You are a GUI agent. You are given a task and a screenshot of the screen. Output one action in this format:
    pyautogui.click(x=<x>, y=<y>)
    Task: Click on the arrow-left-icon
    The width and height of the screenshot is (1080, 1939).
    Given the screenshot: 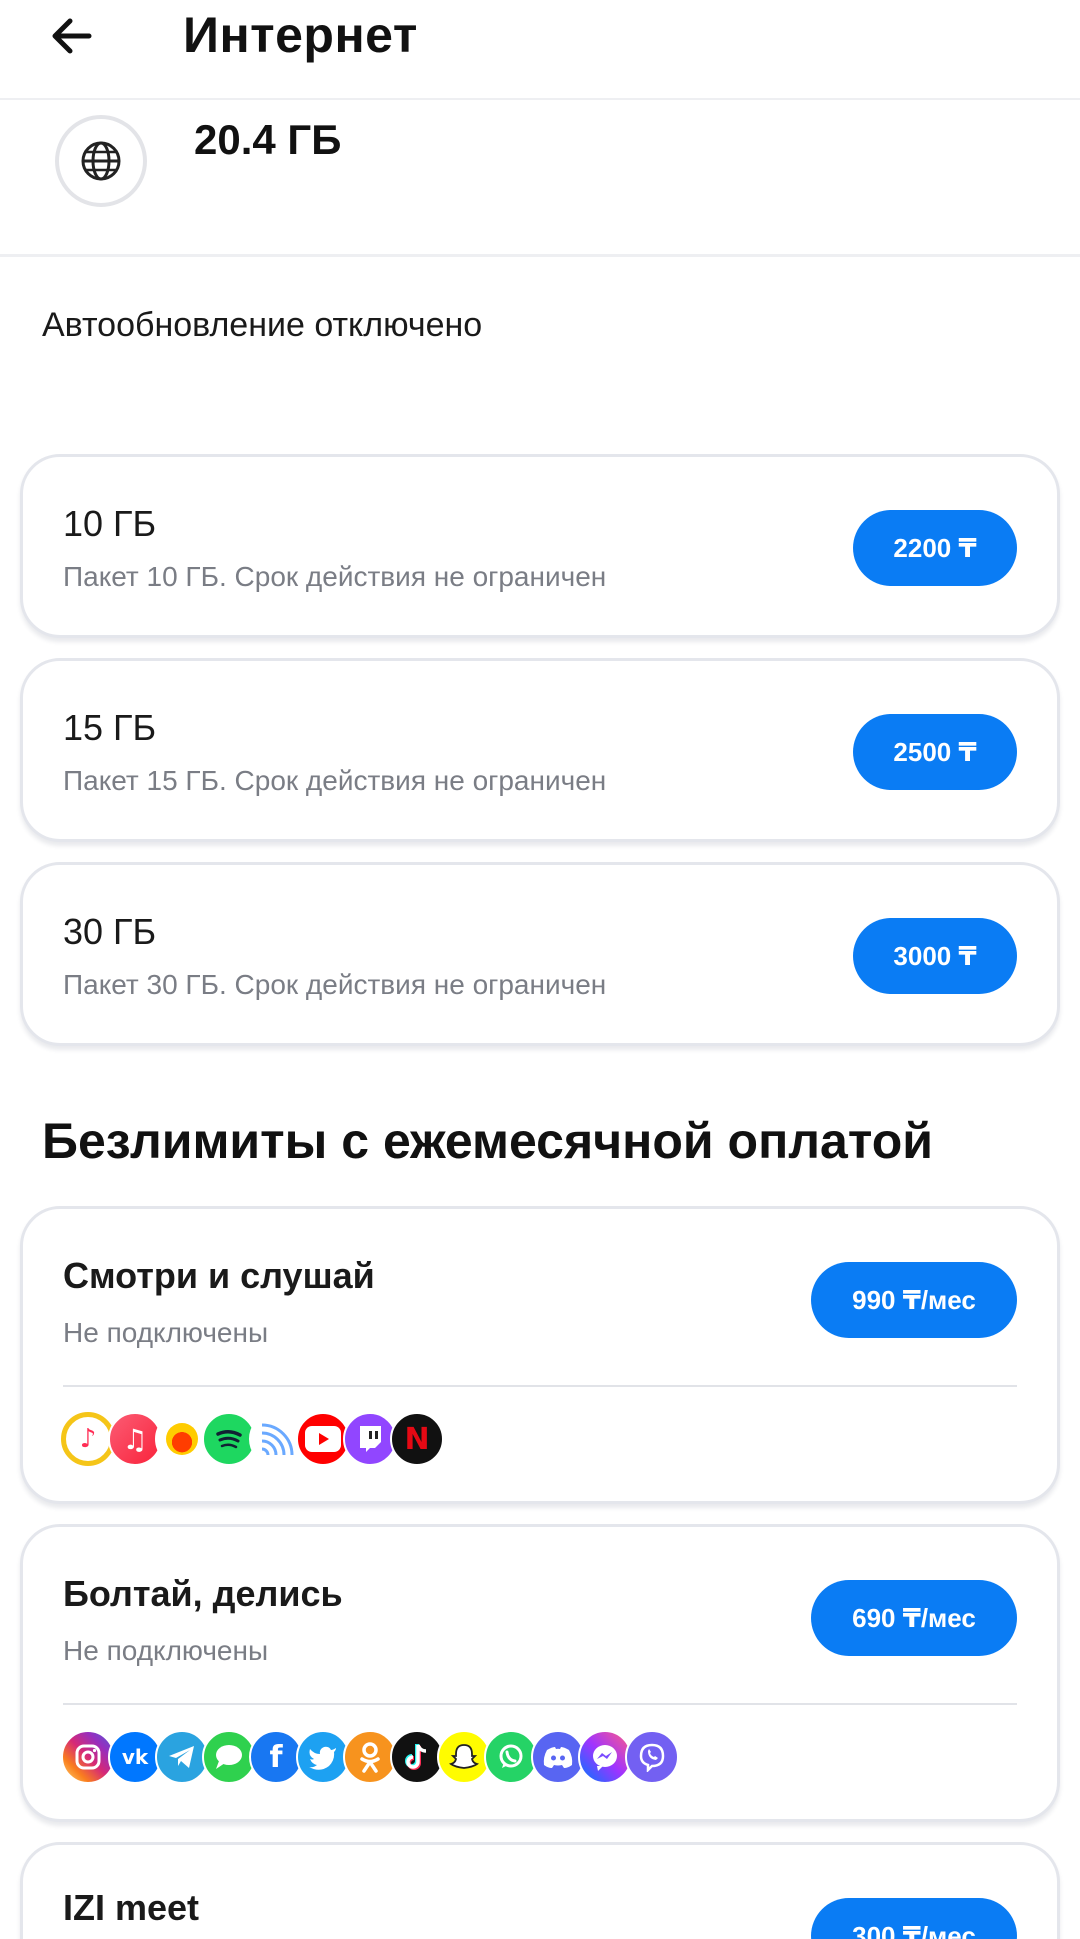 What is the action you would take?
    pyautogui.click(x=72, y=36)
    